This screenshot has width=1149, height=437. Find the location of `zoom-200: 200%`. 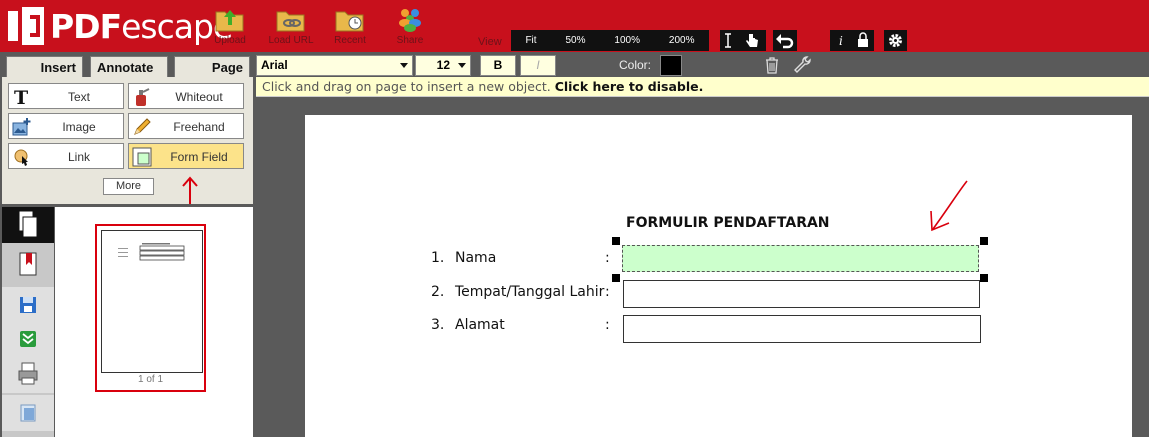

zoom-200: 200% is located at coordinates (682, 40).